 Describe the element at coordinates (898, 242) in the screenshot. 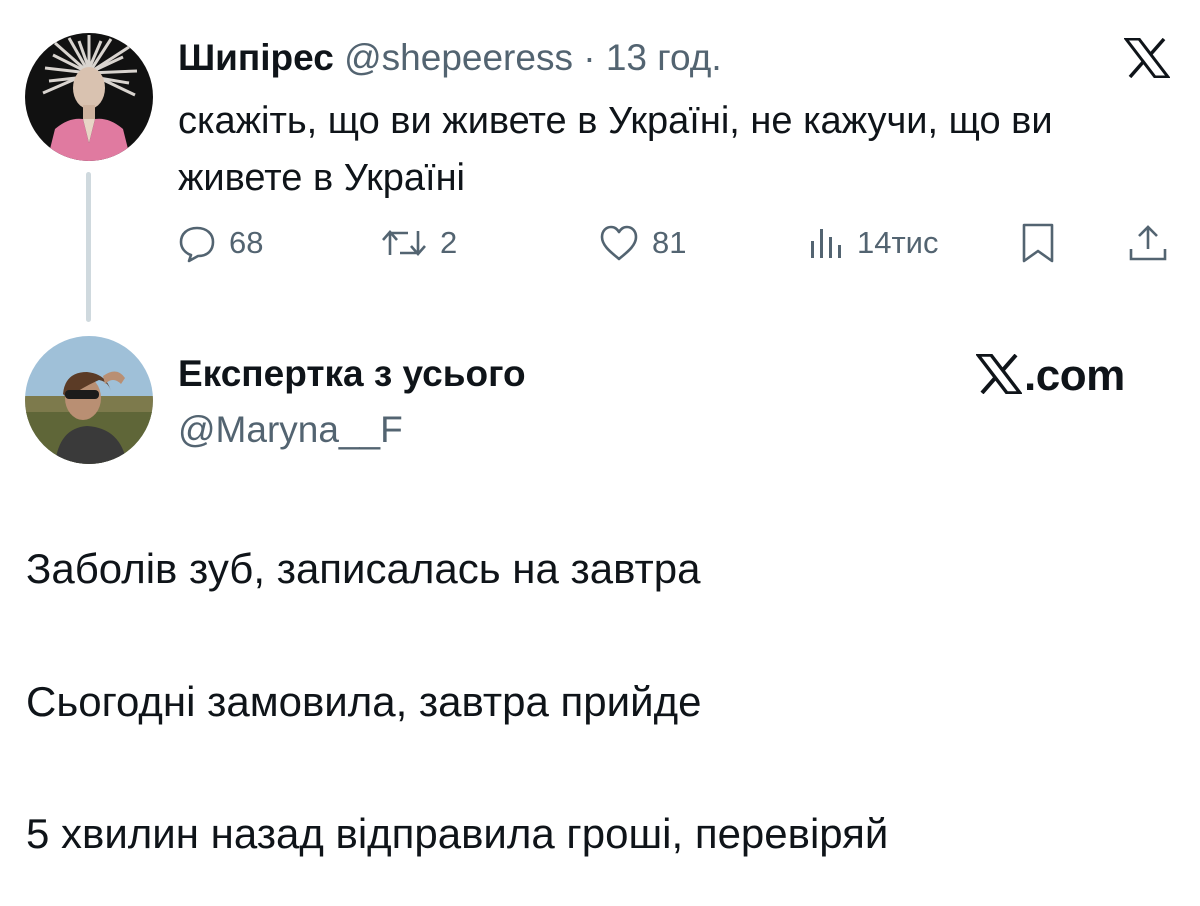

I see `views-count: 14тис` at that location.